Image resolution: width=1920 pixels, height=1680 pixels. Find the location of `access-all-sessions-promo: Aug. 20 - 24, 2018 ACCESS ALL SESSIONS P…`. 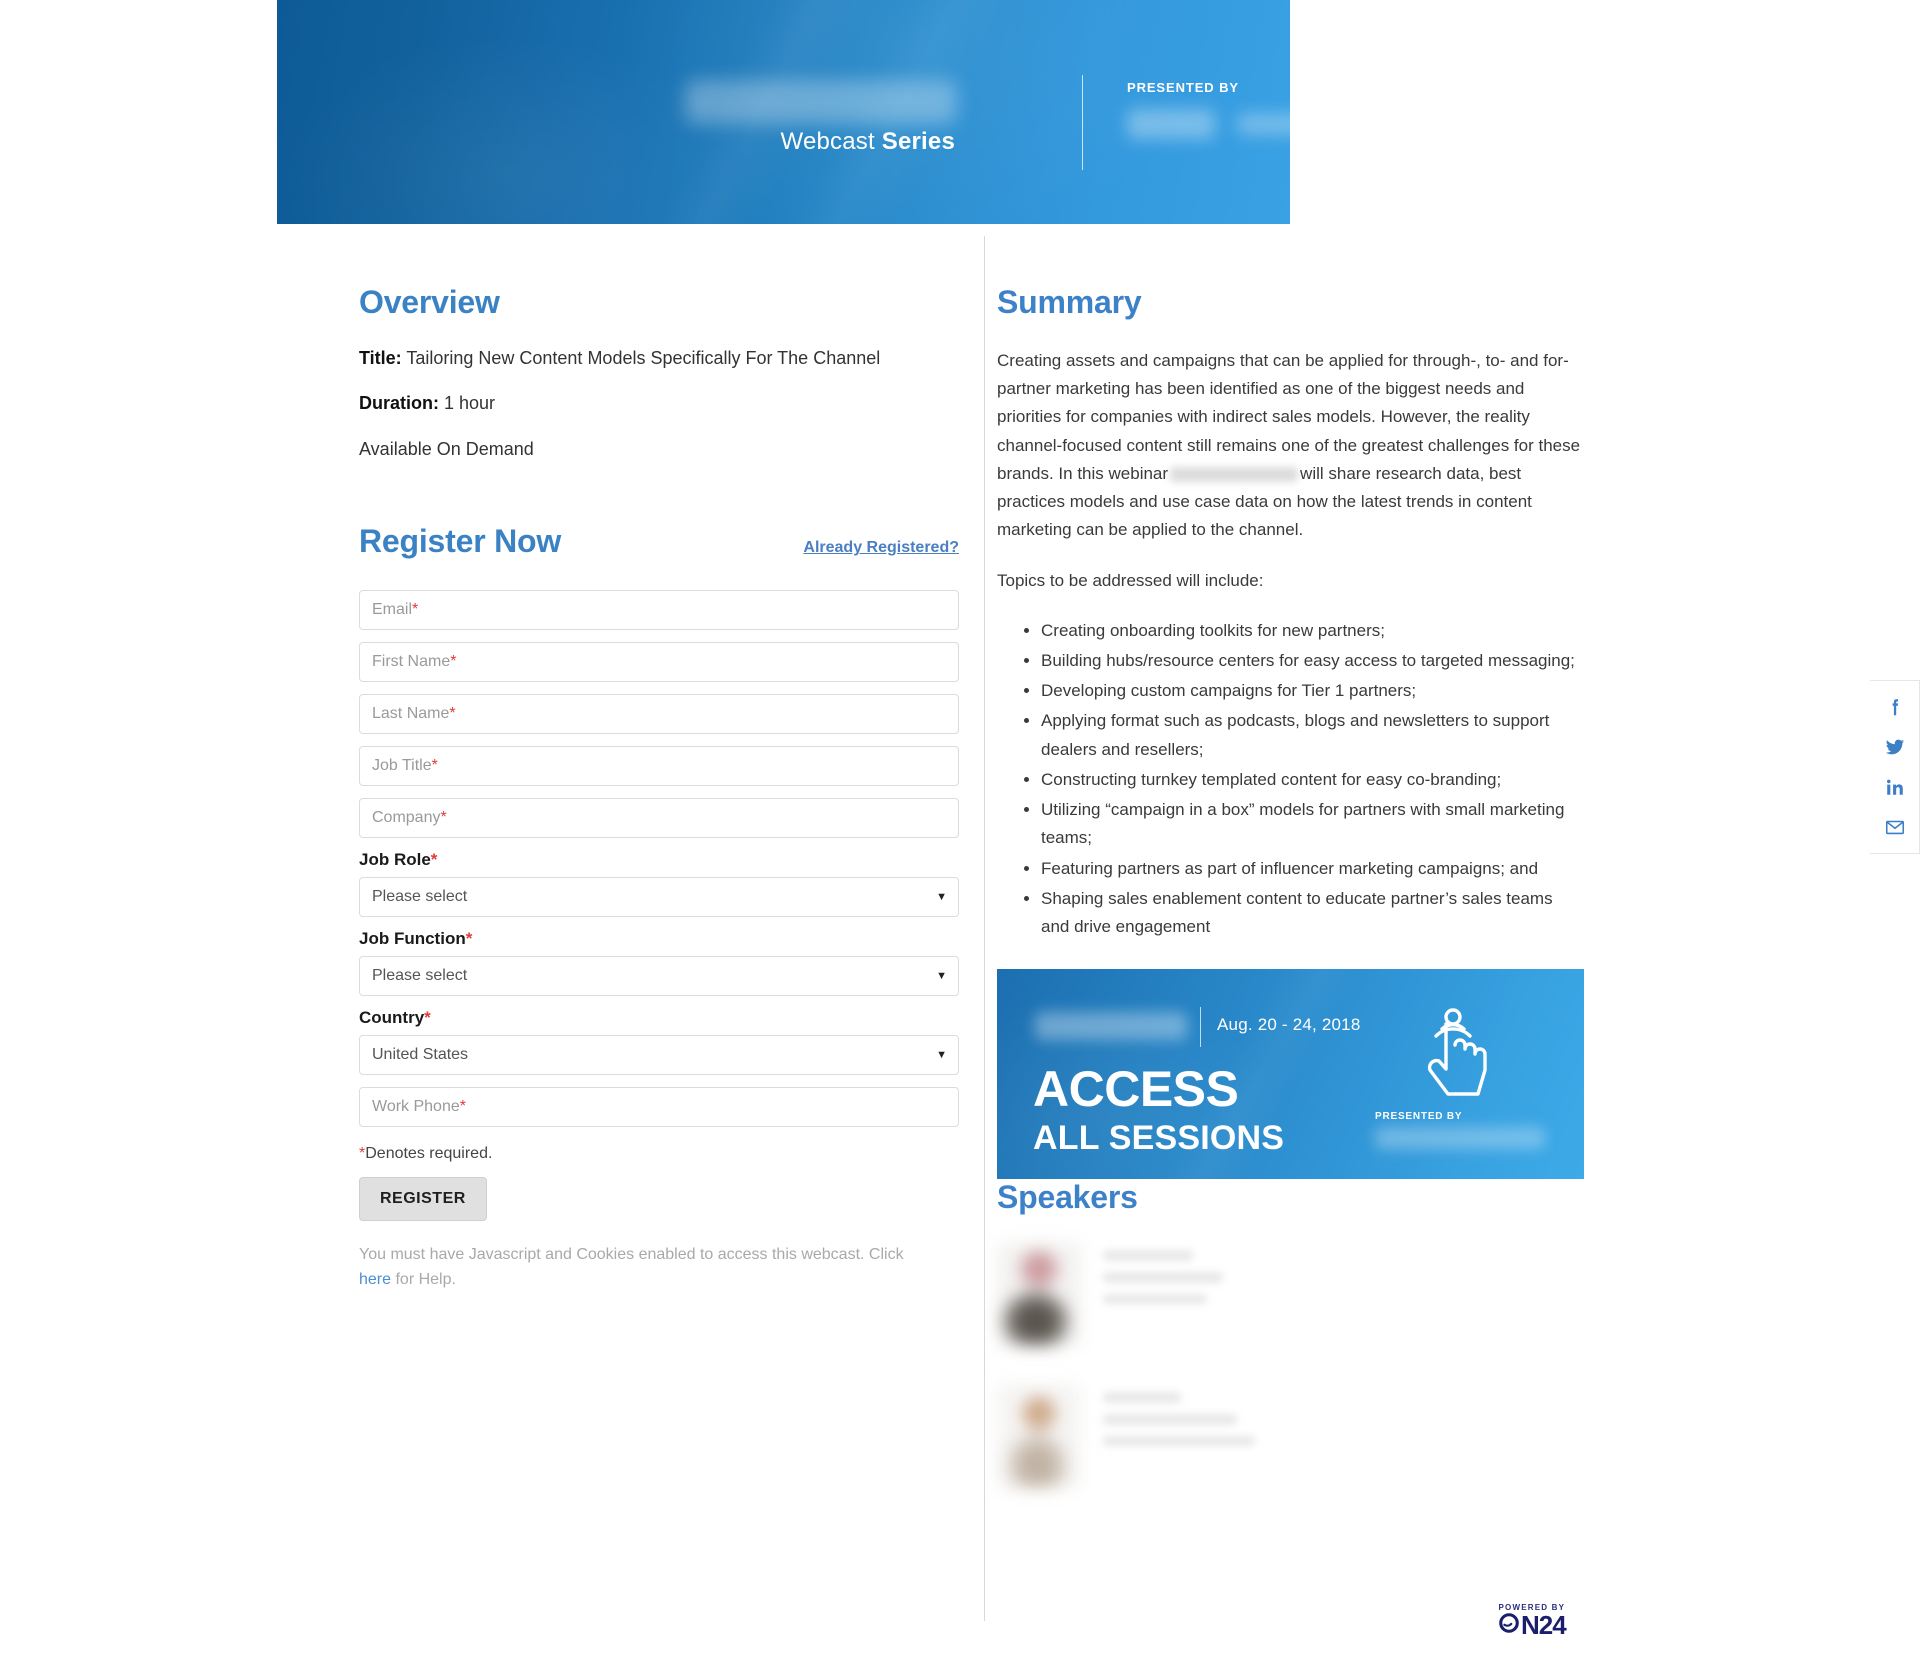

access-all-sessions-promo: Aug. 20 - 24, 2018 ACCESS ALL SESSIONS P… is located at coordinates (1290, 1074).